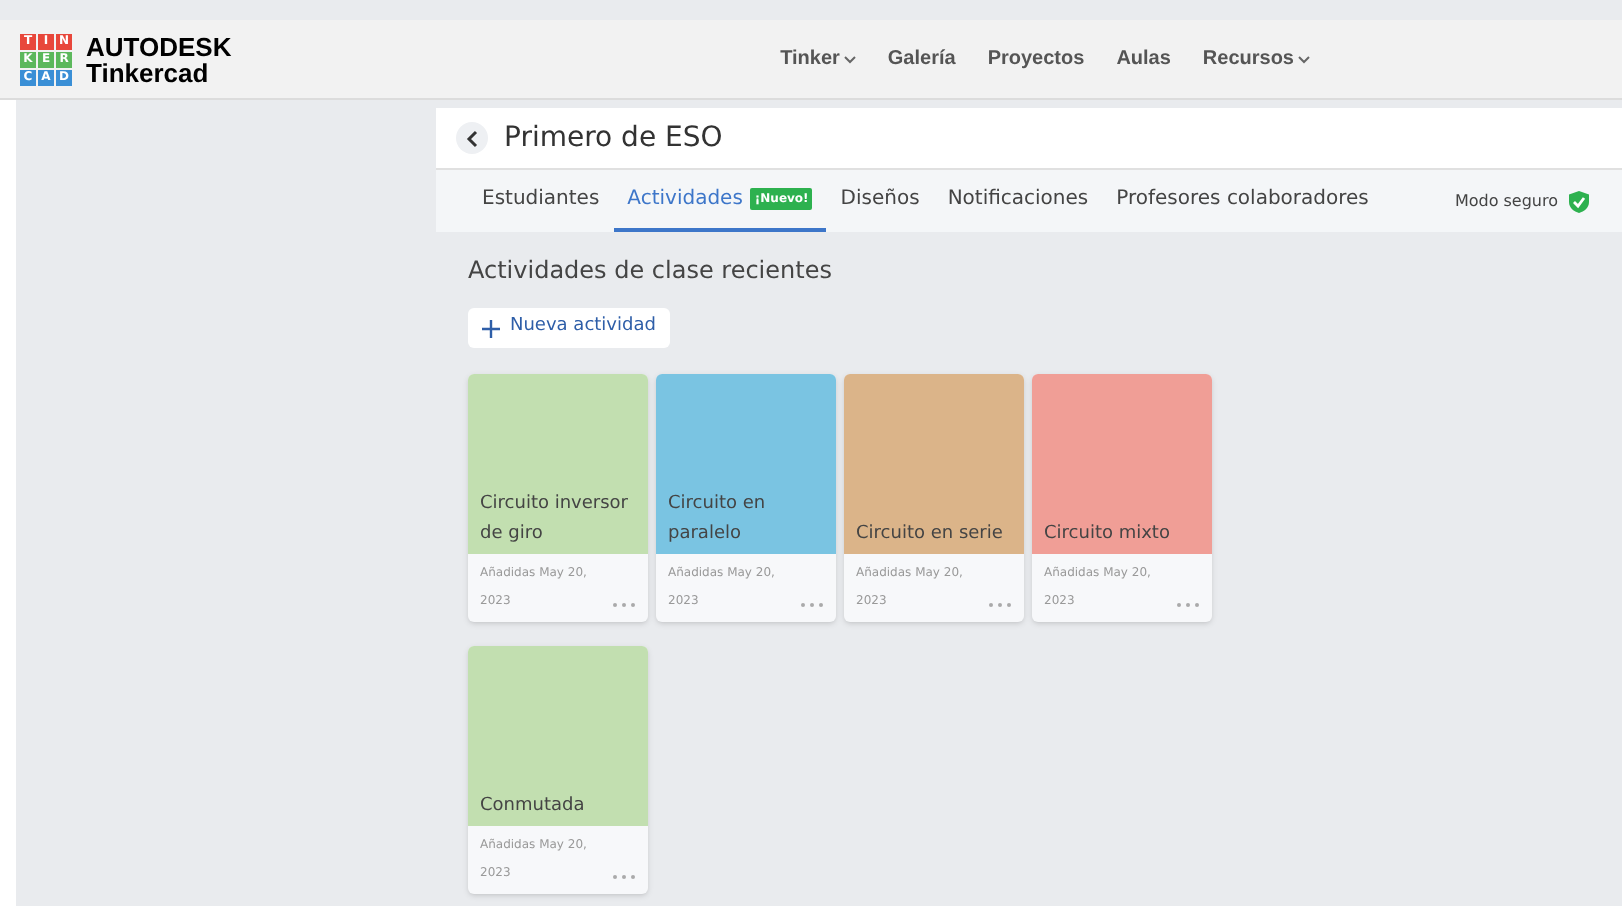 This screenshot has height=906, width=1622. I want to click on section-title: Actividades de clase recientes, so click(651, 271).